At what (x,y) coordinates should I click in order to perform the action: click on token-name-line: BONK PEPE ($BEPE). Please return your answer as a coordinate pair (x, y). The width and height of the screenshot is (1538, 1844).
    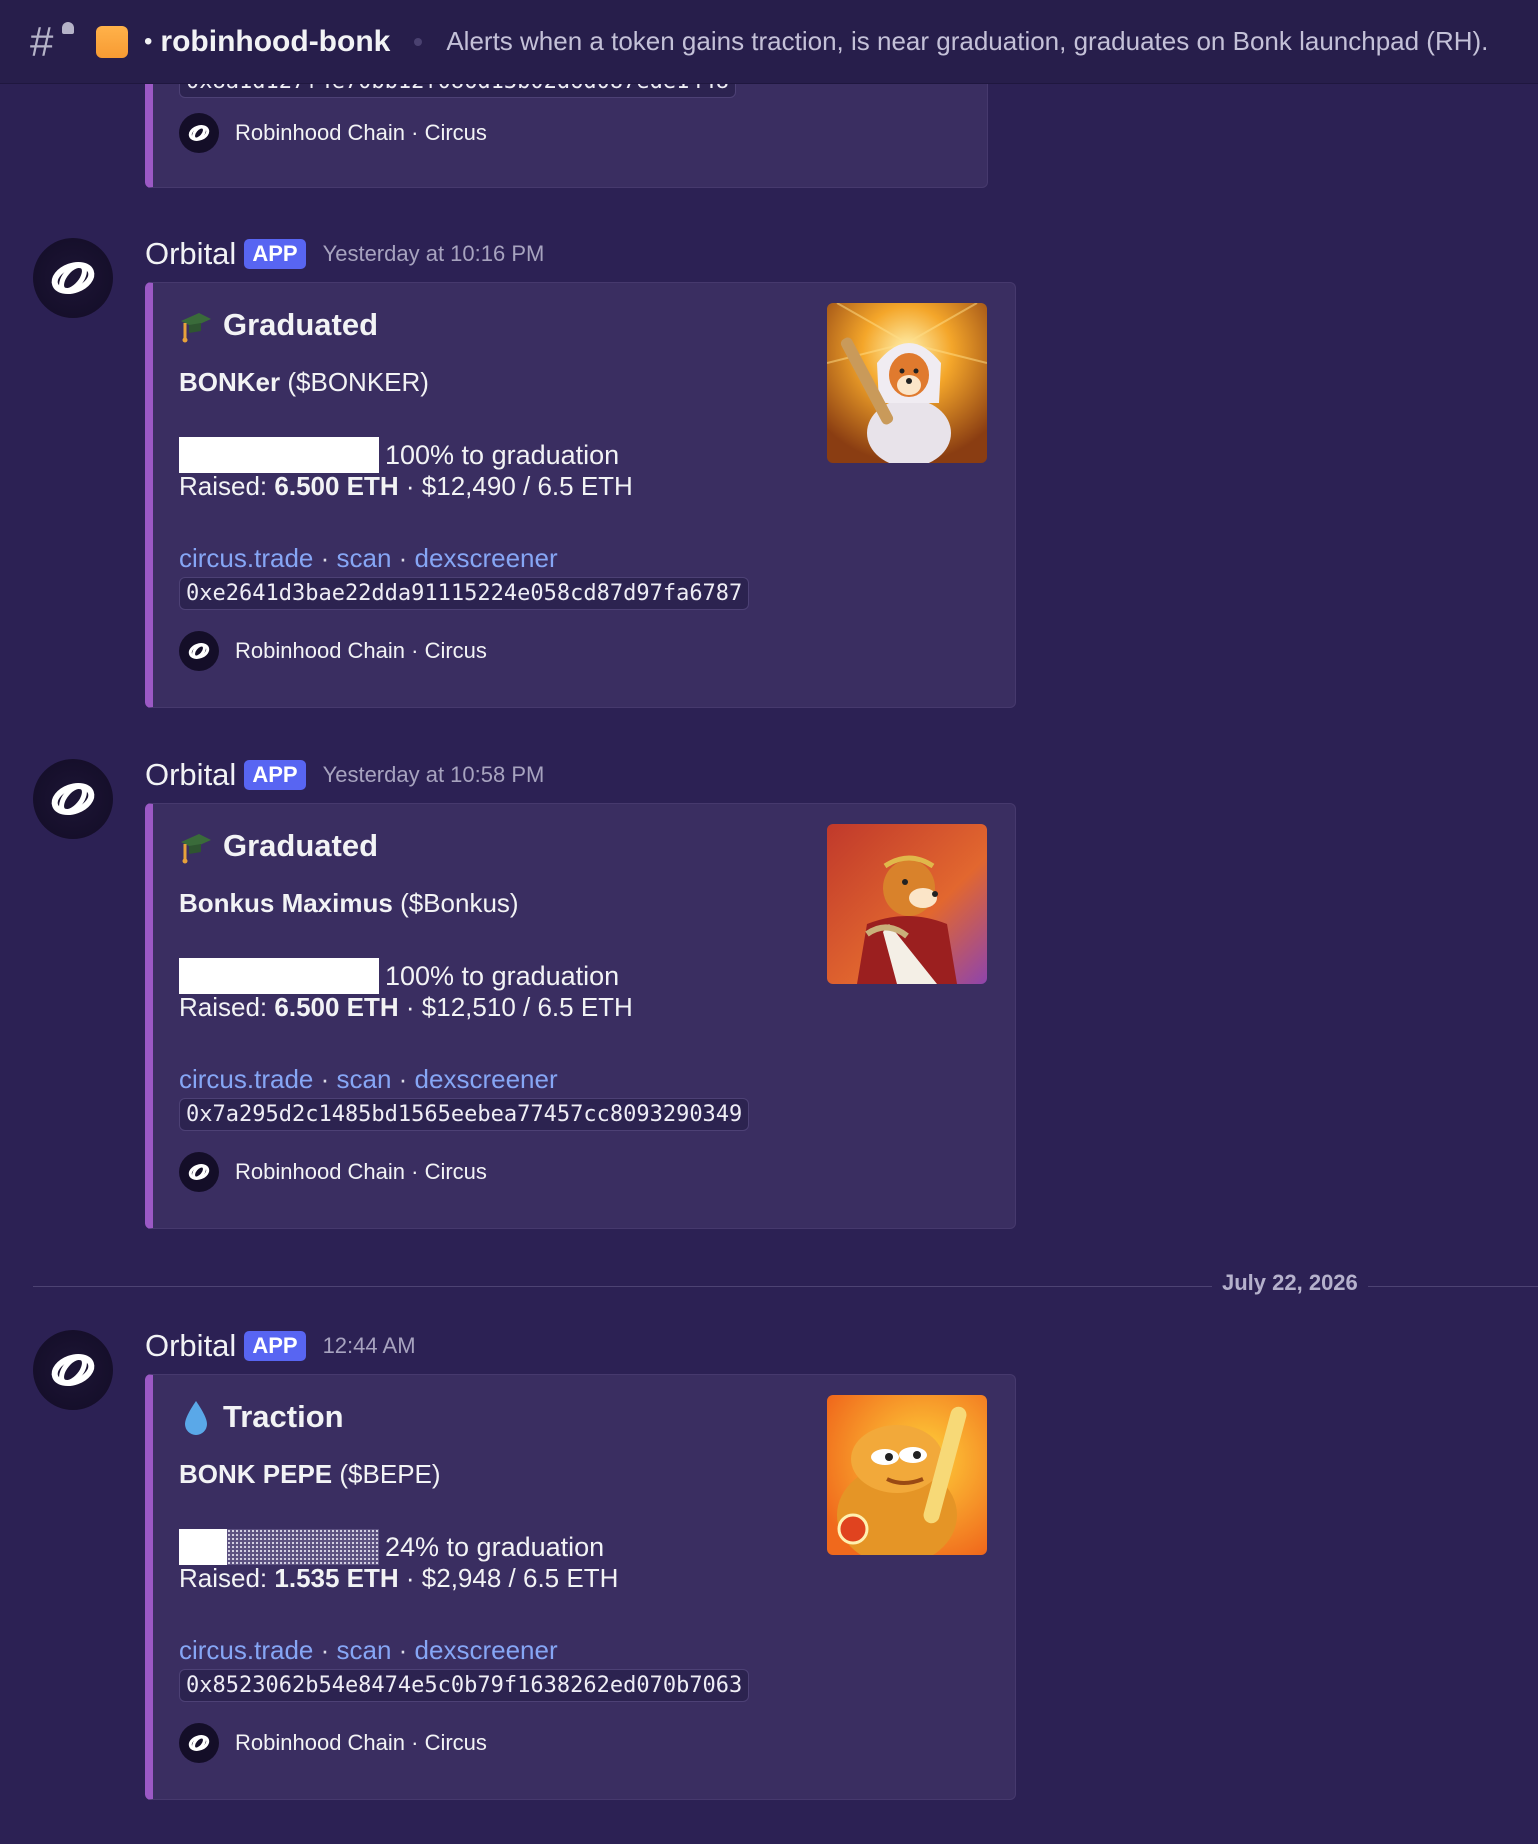
    Looking at the image, I should click on (310, 1474).